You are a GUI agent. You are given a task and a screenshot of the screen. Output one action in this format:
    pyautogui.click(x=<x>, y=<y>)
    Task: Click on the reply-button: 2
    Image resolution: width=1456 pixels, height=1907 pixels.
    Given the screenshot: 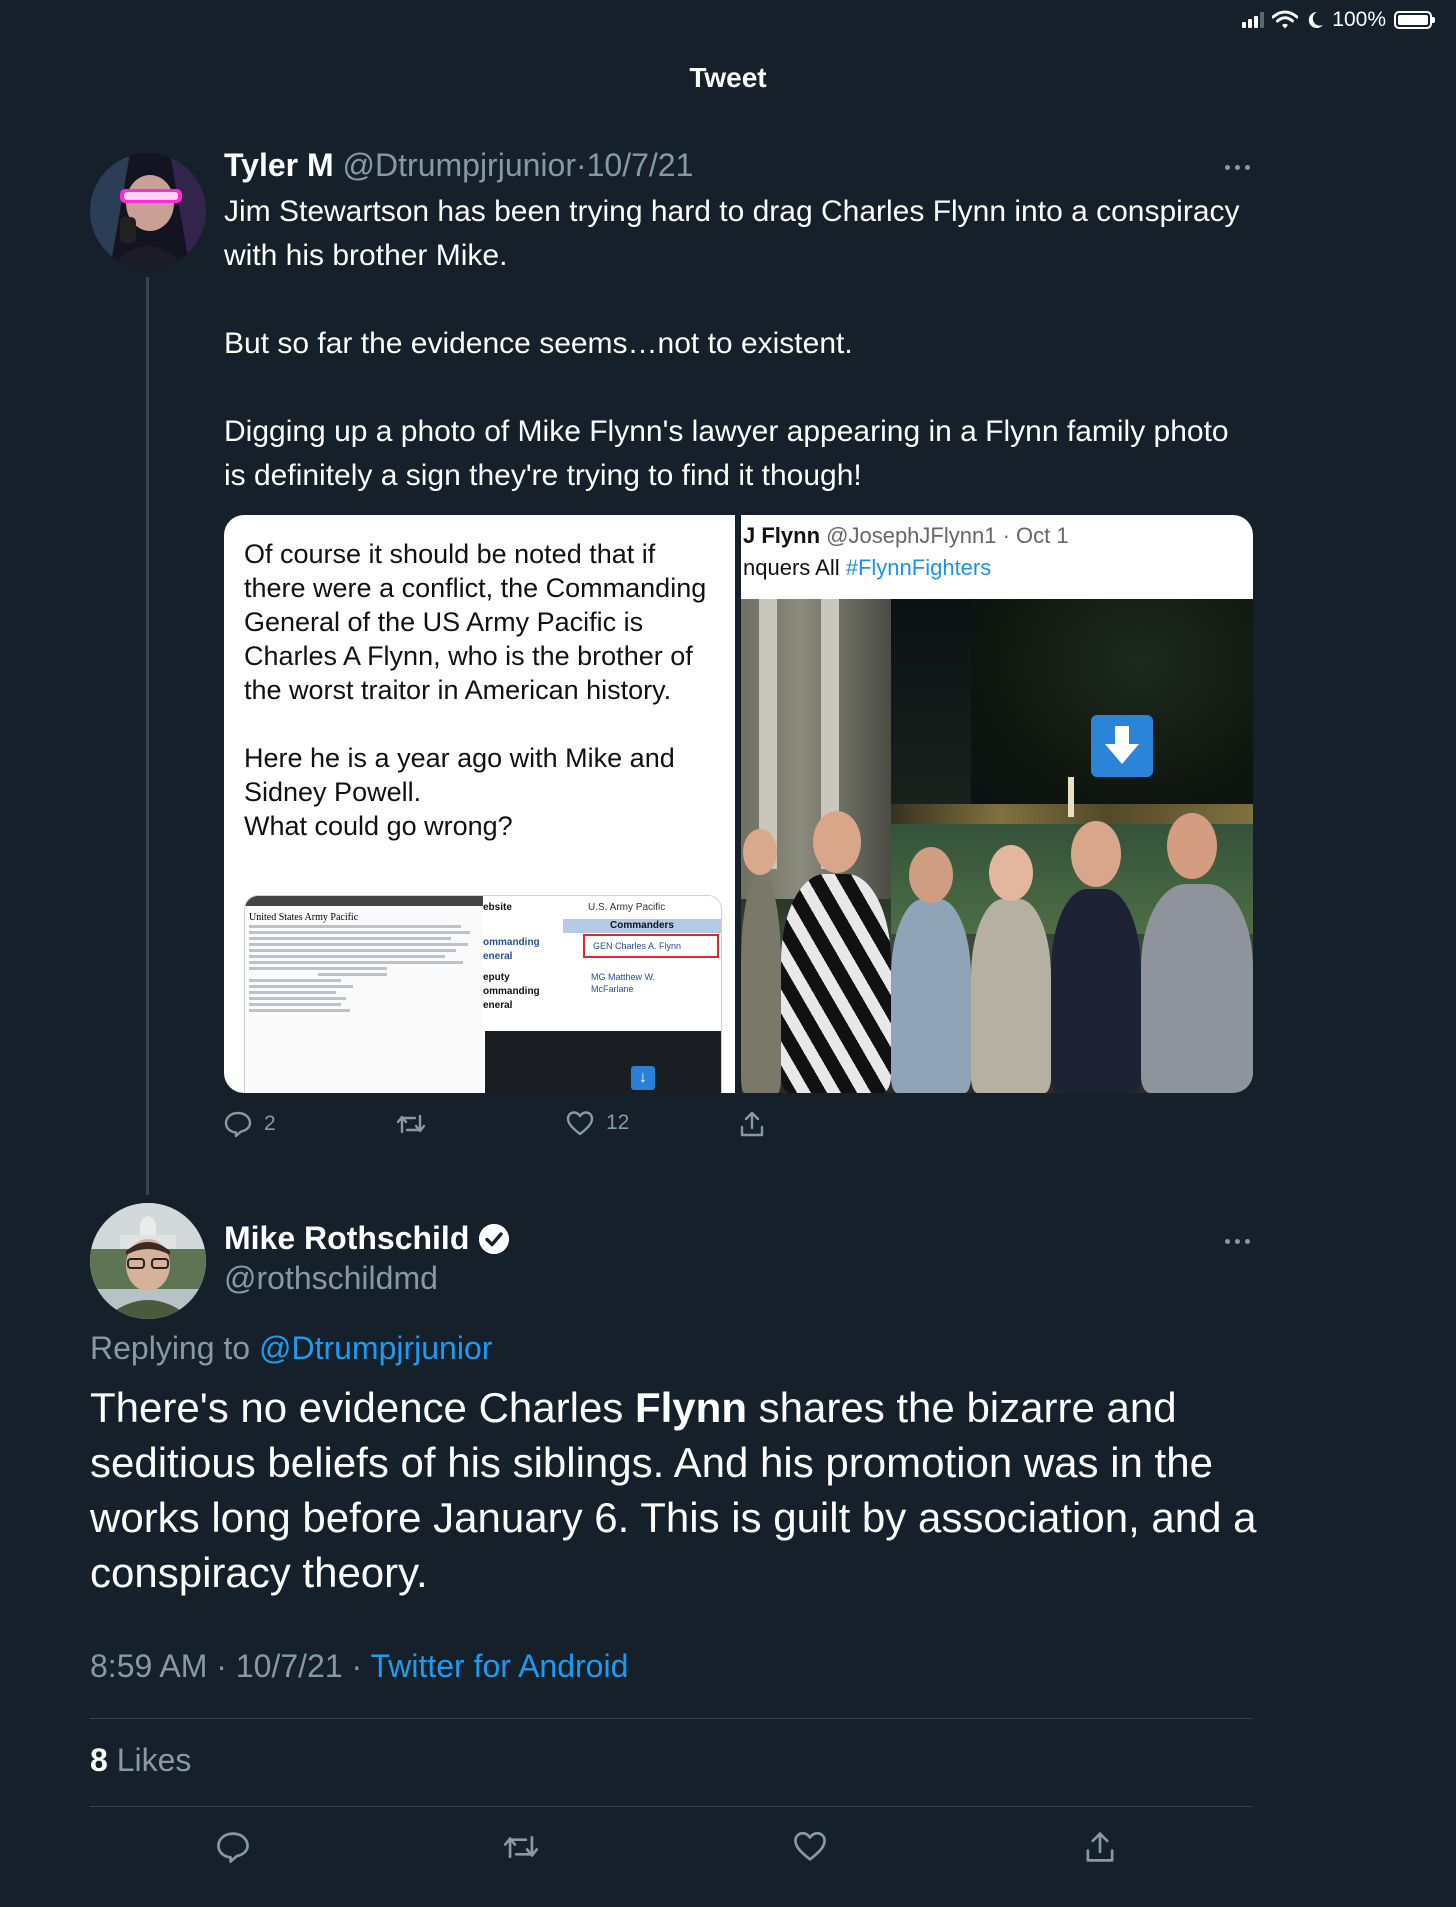 What is the action you would take?
    pyautogui.click(x=250, y=1124)
    